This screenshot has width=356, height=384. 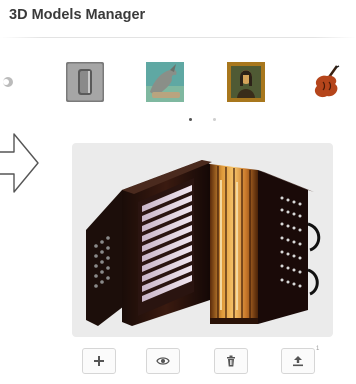 What do you see at coordinates (9, 82) in the screenshot?
I see `model-thumb-icon` at bounding box center [9, 82].